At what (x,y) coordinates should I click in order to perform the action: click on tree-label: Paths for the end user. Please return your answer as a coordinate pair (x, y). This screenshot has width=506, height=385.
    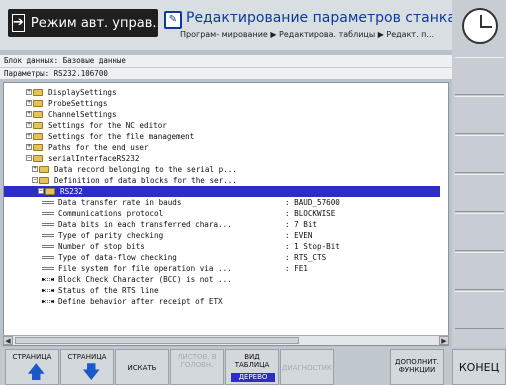
    Looking at the image, I should click on (98, 147).